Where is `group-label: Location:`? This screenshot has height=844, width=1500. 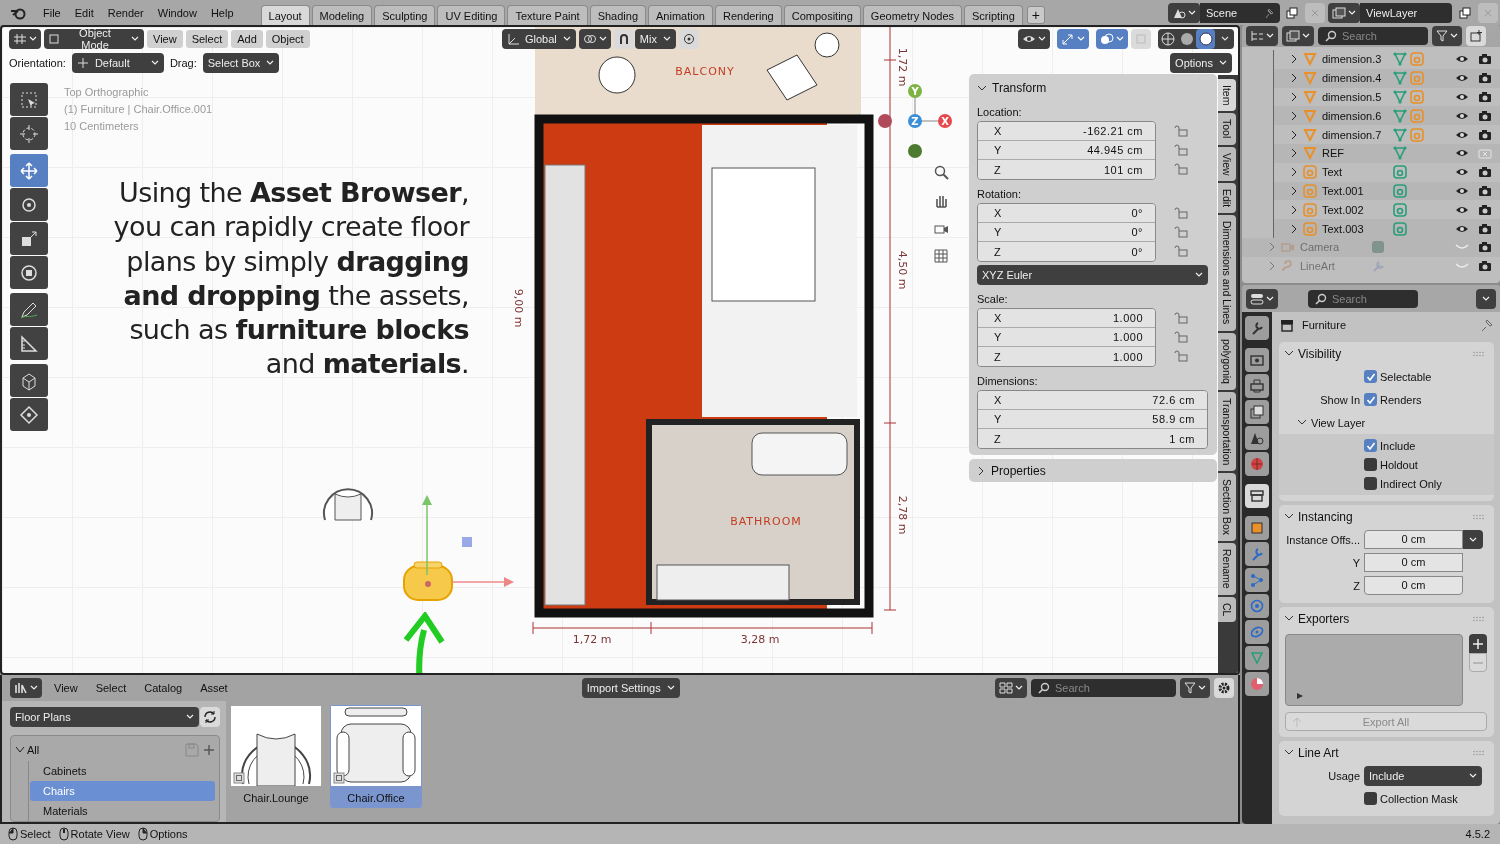
group-label: Location: is located at coordinates (1000, 112).